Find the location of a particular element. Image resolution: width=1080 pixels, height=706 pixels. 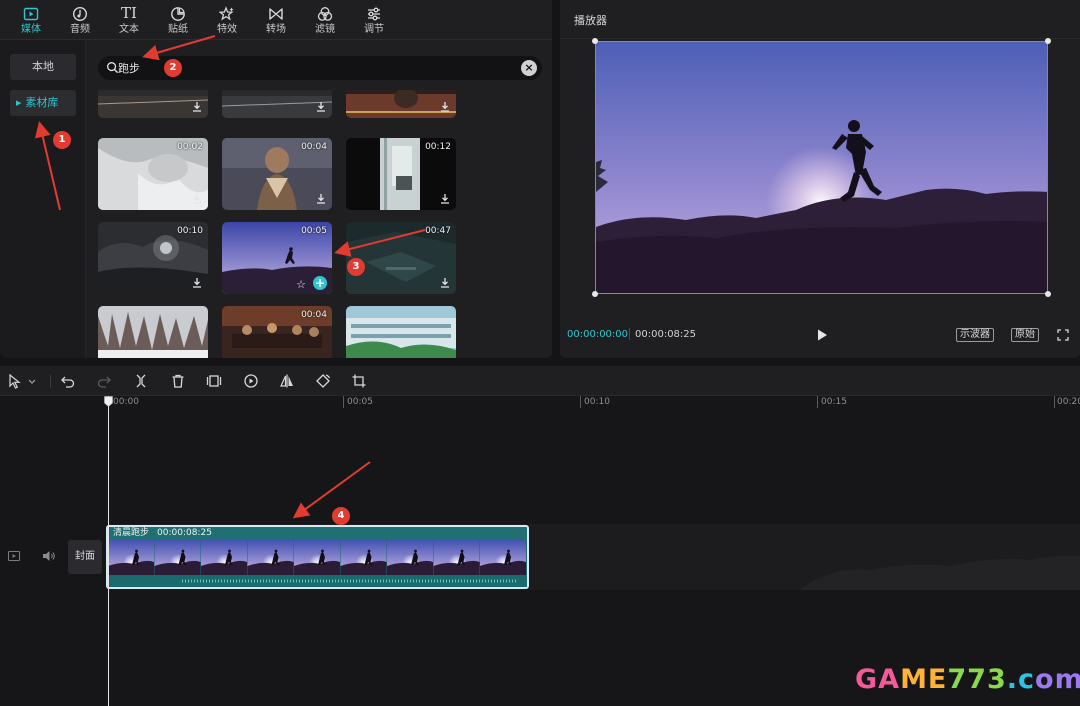

scope-button: 示波器 is located at coordinates (975, 335).